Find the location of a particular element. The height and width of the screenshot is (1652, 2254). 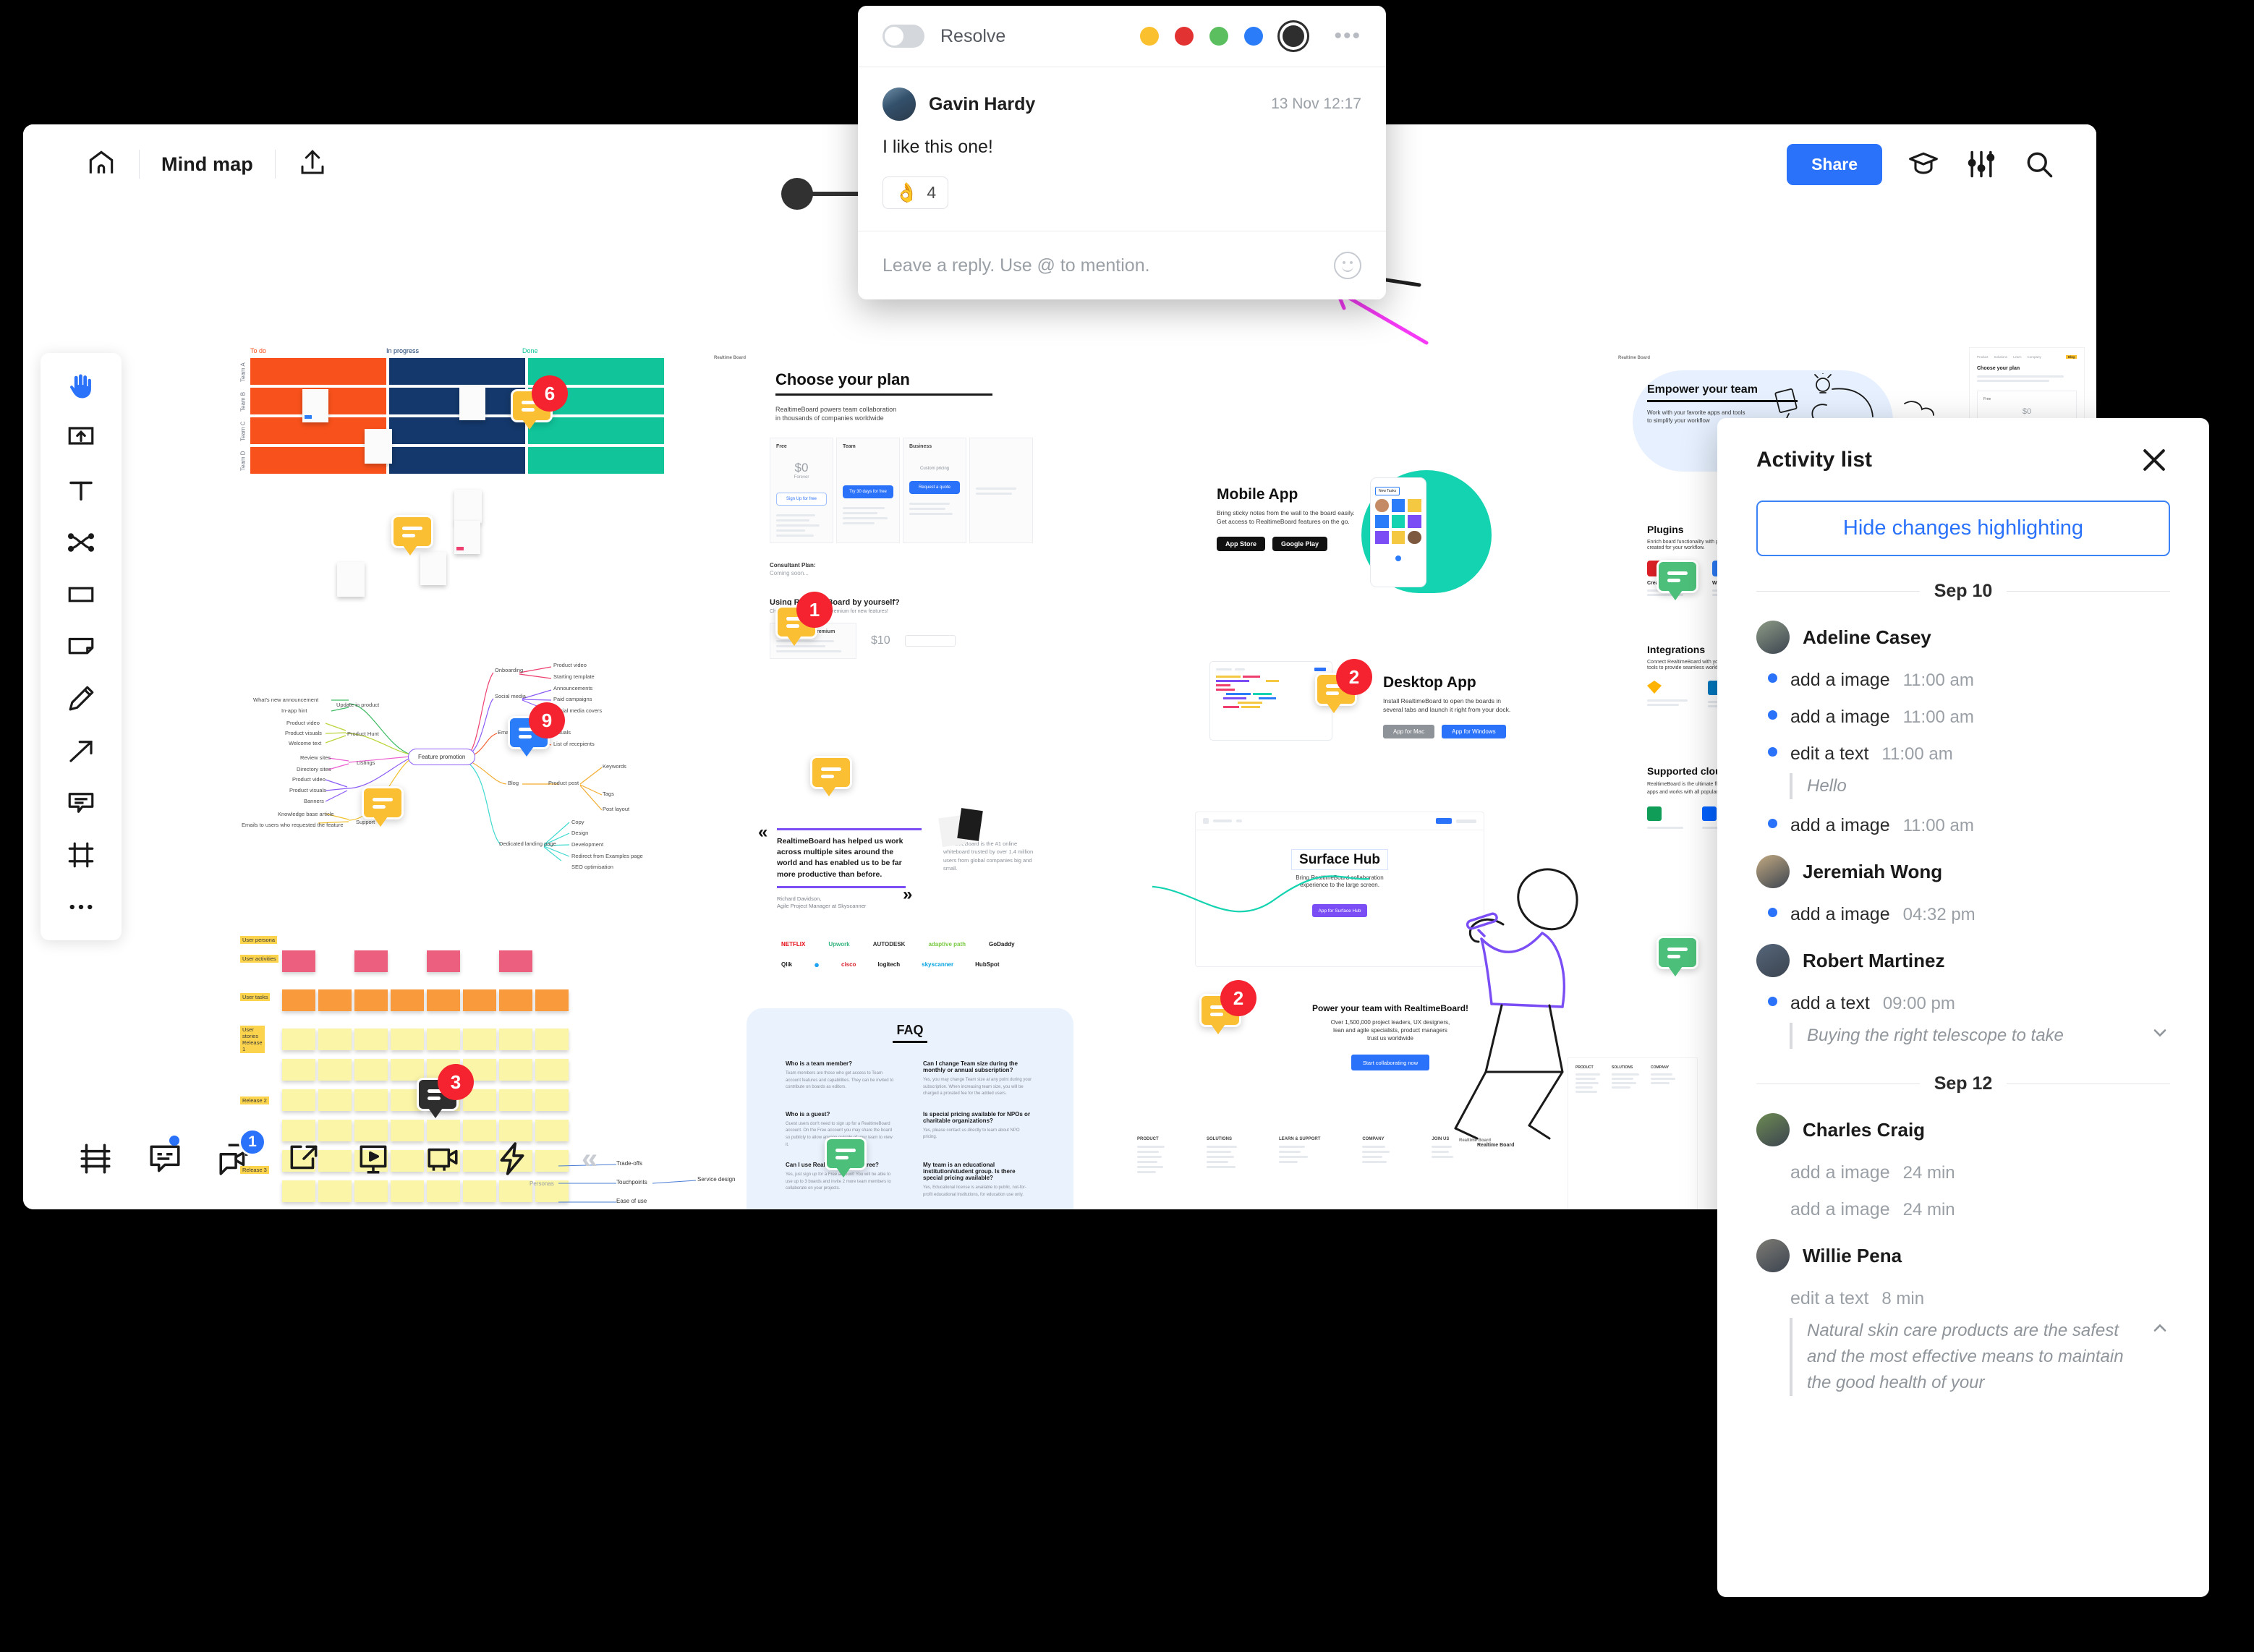

graduation-cap-icon is located at coordinates (1923, 164).